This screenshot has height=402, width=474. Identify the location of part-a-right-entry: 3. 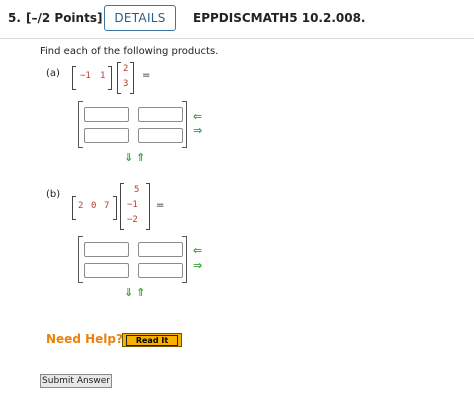
(126, 84).